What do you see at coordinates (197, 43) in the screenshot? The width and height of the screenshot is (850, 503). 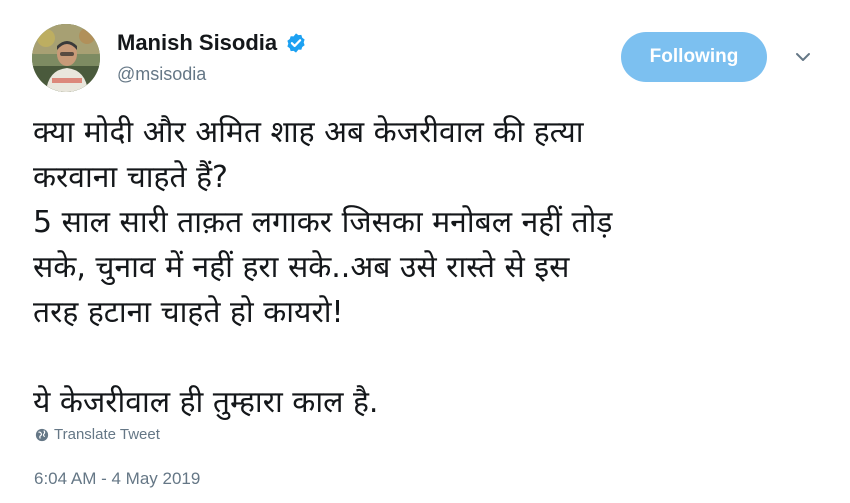 I see `author-display-name: Manish Sisodia` at bounding box center [197, 43].